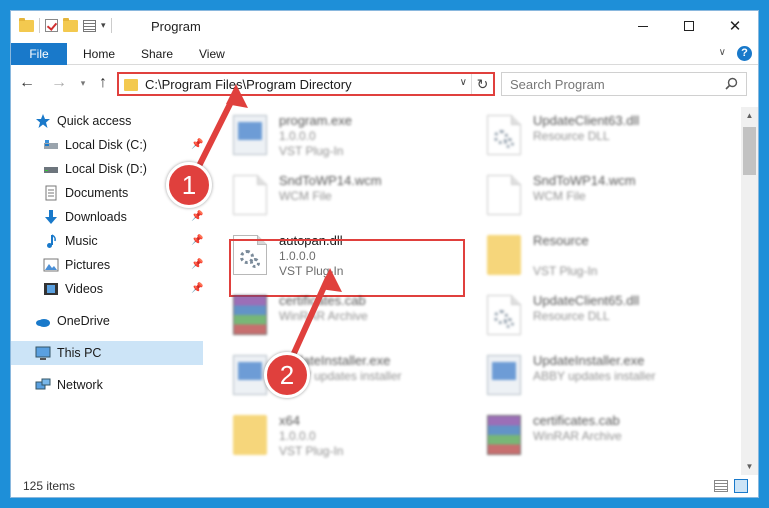 Image resolution: width=769 pixels, height=508 pixels. I want to click on sidebar-item-pictures: Pictures 📌, so click(107, 265).